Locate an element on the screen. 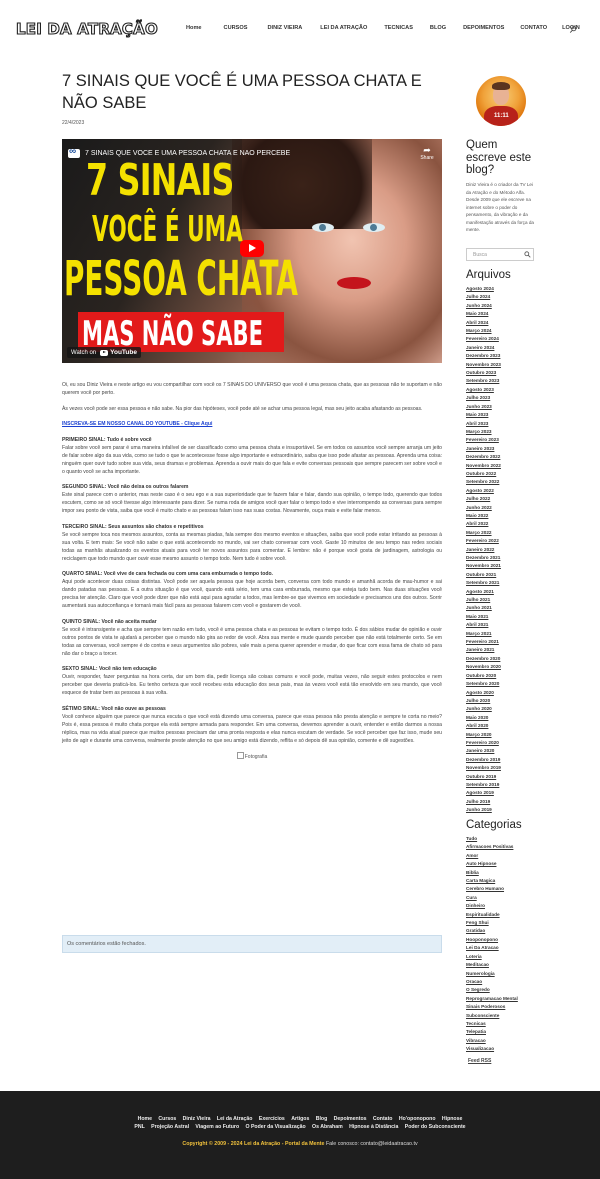 Image resolution: width=600 pixels, height=1179 pixels. archive-link: Janeiro 2024 is located at coordinates (501, 348).